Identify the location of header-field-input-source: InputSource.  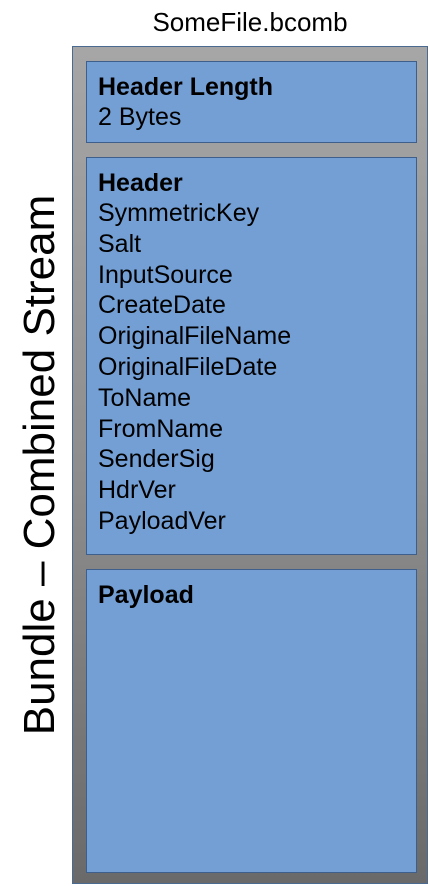
(165, 274).